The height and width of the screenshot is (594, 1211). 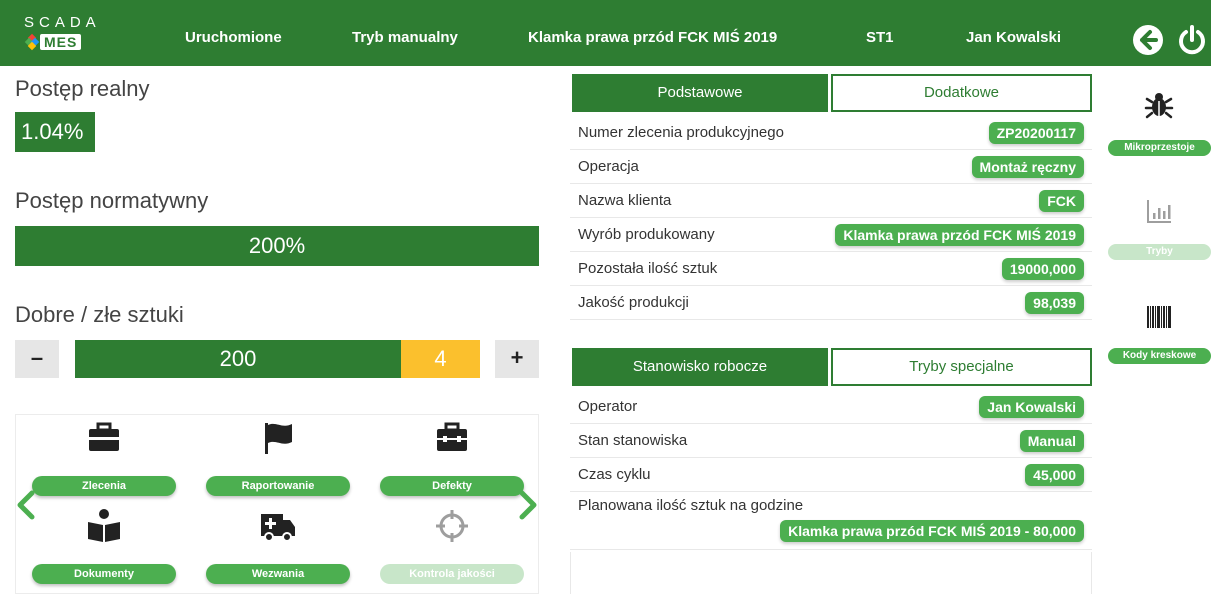 What do you see at coordinates (1159, 106) in the screenshot?
I see `bug-icon` at bounding box center [1159, 106].